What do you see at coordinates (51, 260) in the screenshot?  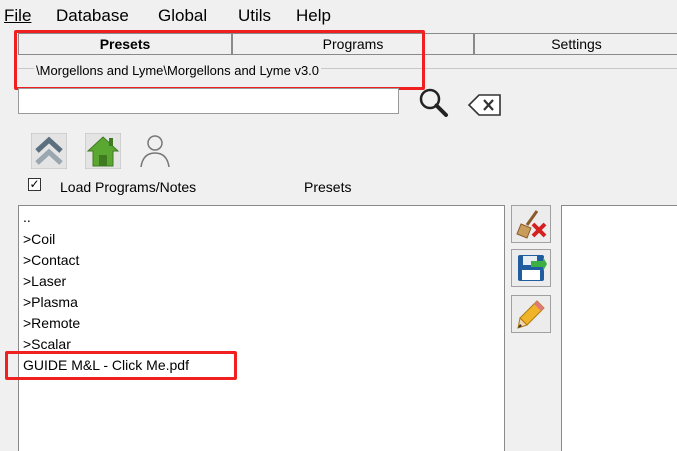 I see `list-item: >Contact` at bounding box center [51, 260].